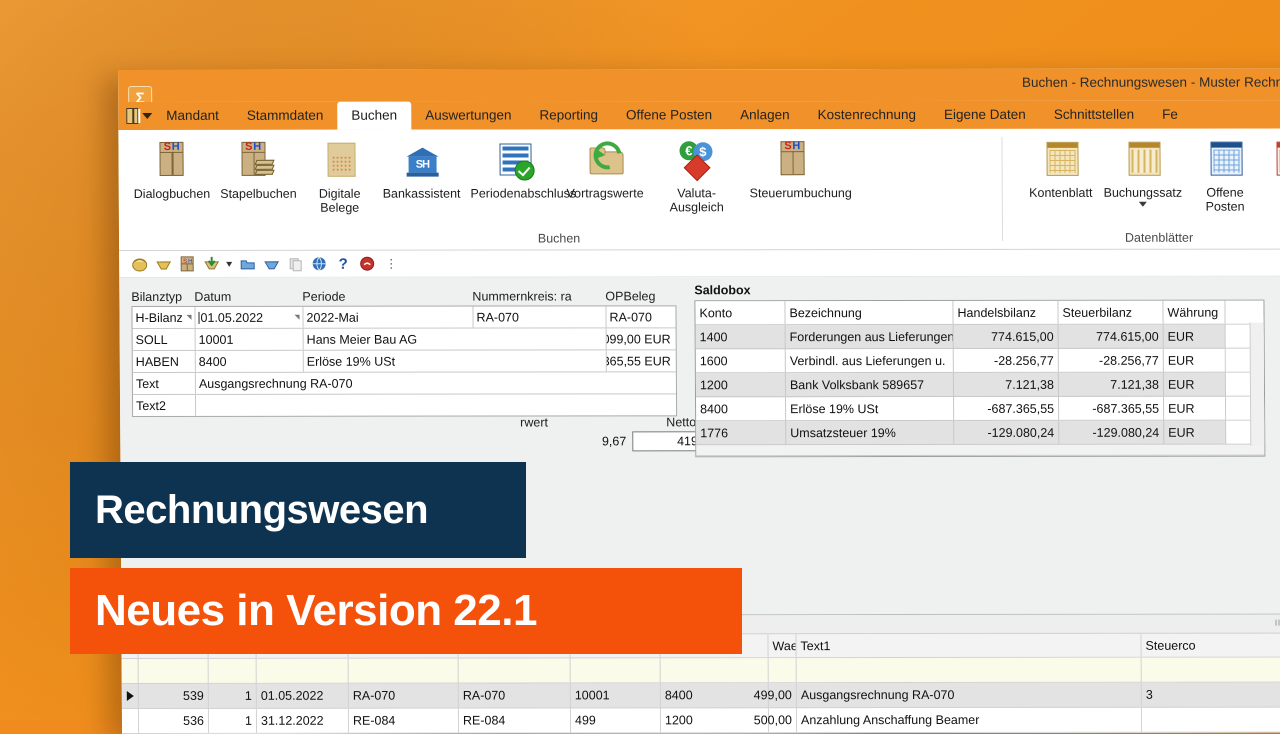 The height and width of the screenshot is (734, 1280). I want to click on ribbon-button-label: Buchungssatz, so click(1143, 193).